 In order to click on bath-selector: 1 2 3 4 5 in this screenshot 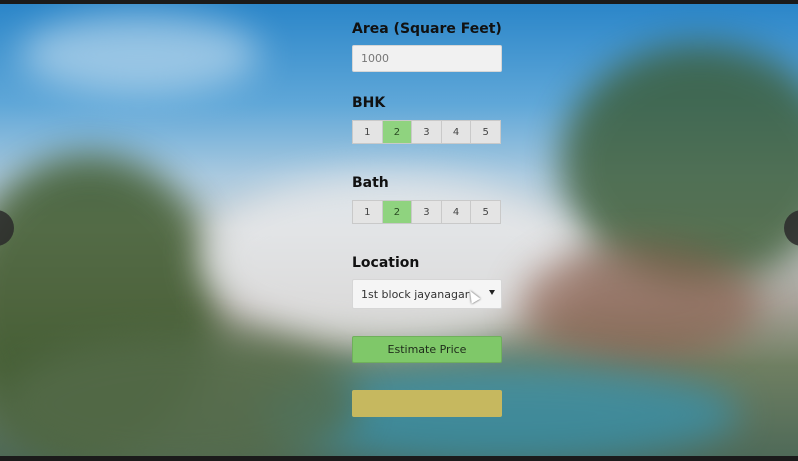, I will do `click(426, 212)`.